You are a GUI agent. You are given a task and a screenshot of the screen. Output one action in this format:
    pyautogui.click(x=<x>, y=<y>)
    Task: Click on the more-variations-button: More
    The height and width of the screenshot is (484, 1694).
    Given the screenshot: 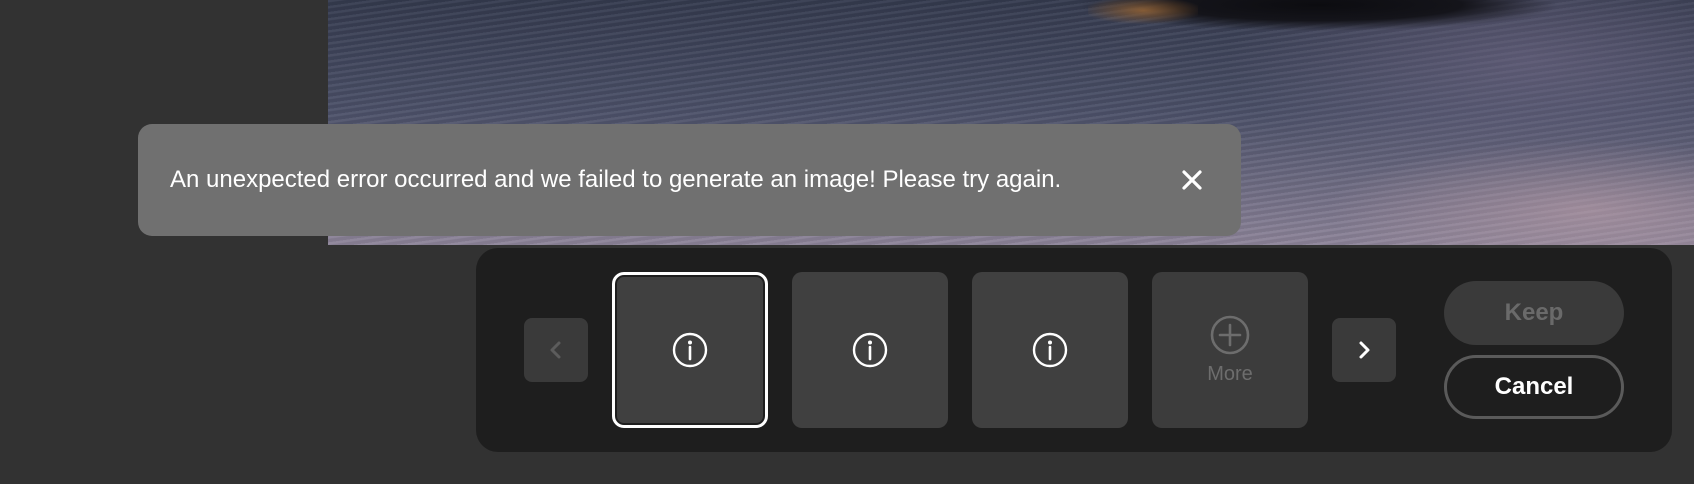 What is the action you would take?
    pyautogui.click(x=1230, y=350)
    